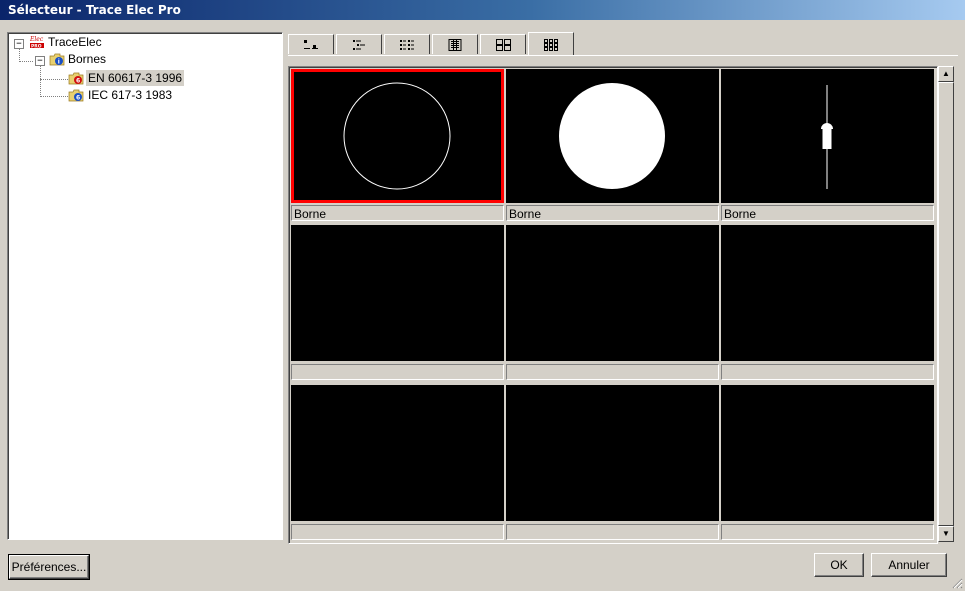 Image resolution: width=965 pixels, height=591 pixels. What do you see at coordinates (36, 39) in the screenshot?
I see `svg-text: Elec` at bounding box center [36, 39].